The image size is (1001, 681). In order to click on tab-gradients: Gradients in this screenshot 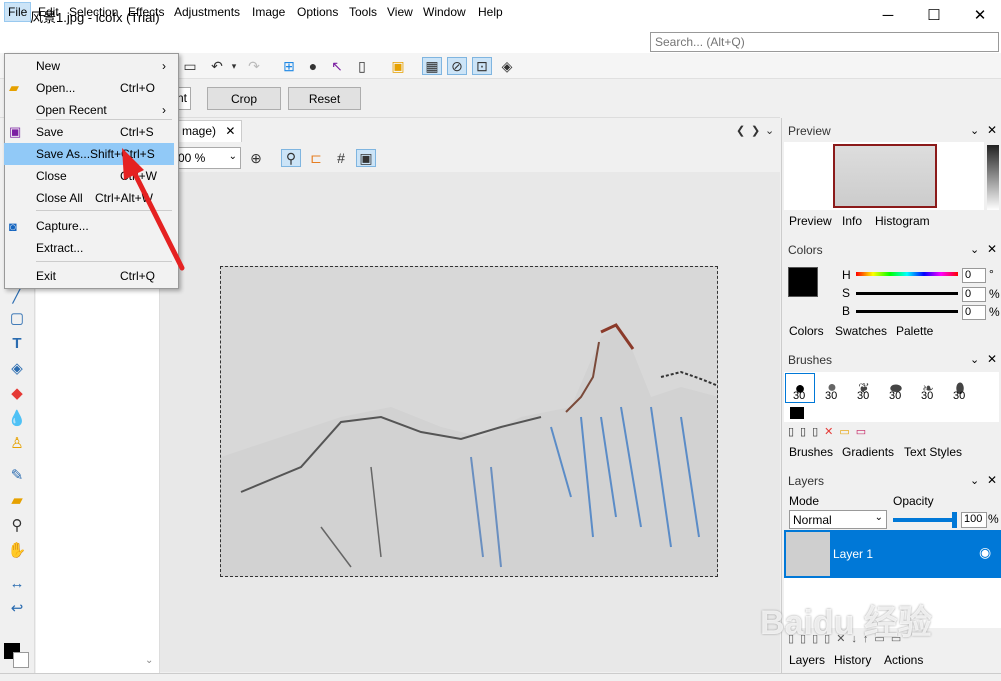, I will do `click(868, 452)`.